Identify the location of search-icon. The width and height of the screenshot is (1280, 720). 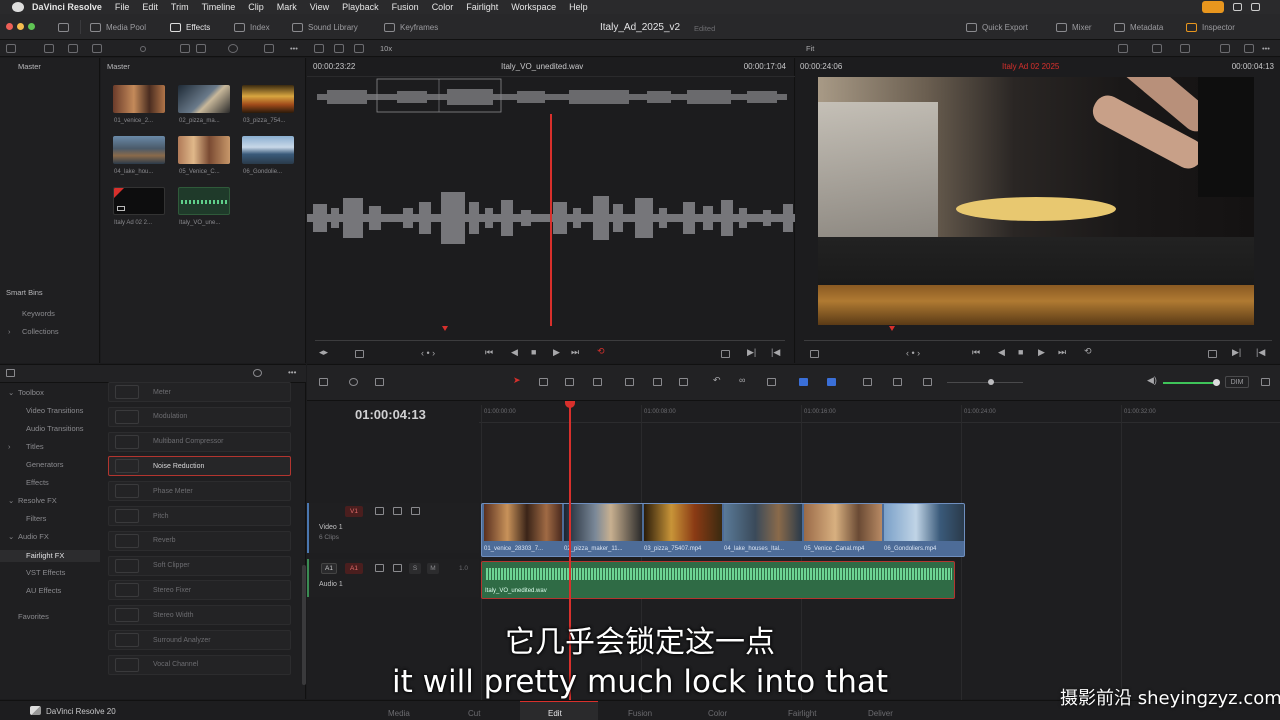
(233, 48).